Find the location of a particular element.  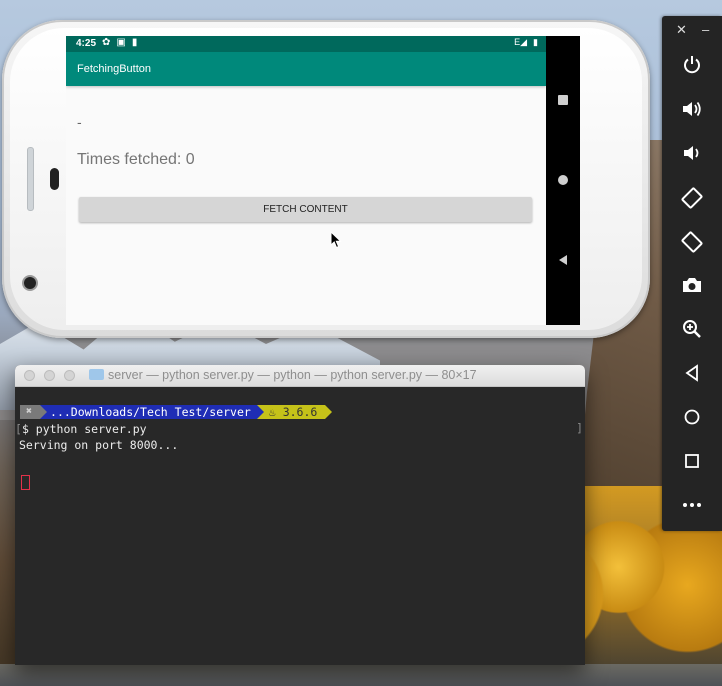

volume-up-button is located at coordinates (692, 109).